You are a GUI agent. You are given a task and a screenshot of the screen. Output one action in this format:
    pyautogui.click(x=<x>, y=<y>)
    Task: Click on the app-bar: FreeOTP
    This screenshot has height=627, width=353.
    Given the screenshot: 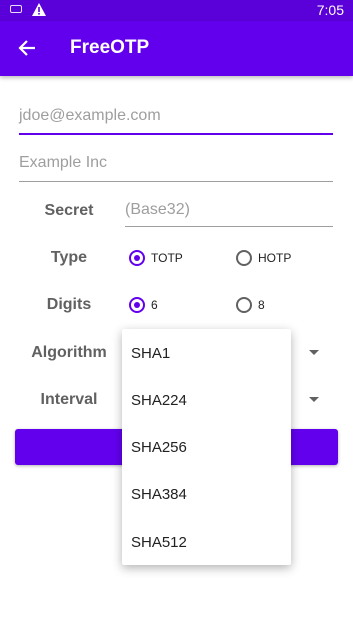 What is the action you would take?
    pyautogui.click(x=176, y=48)
    